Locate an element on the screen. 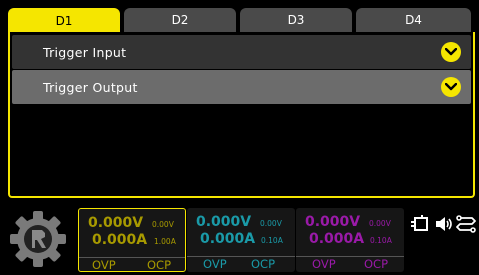 The height and width of the screenshot is (275, 479). channel-3-set-voltage: 0.00V is located at coordinates (380, 223).